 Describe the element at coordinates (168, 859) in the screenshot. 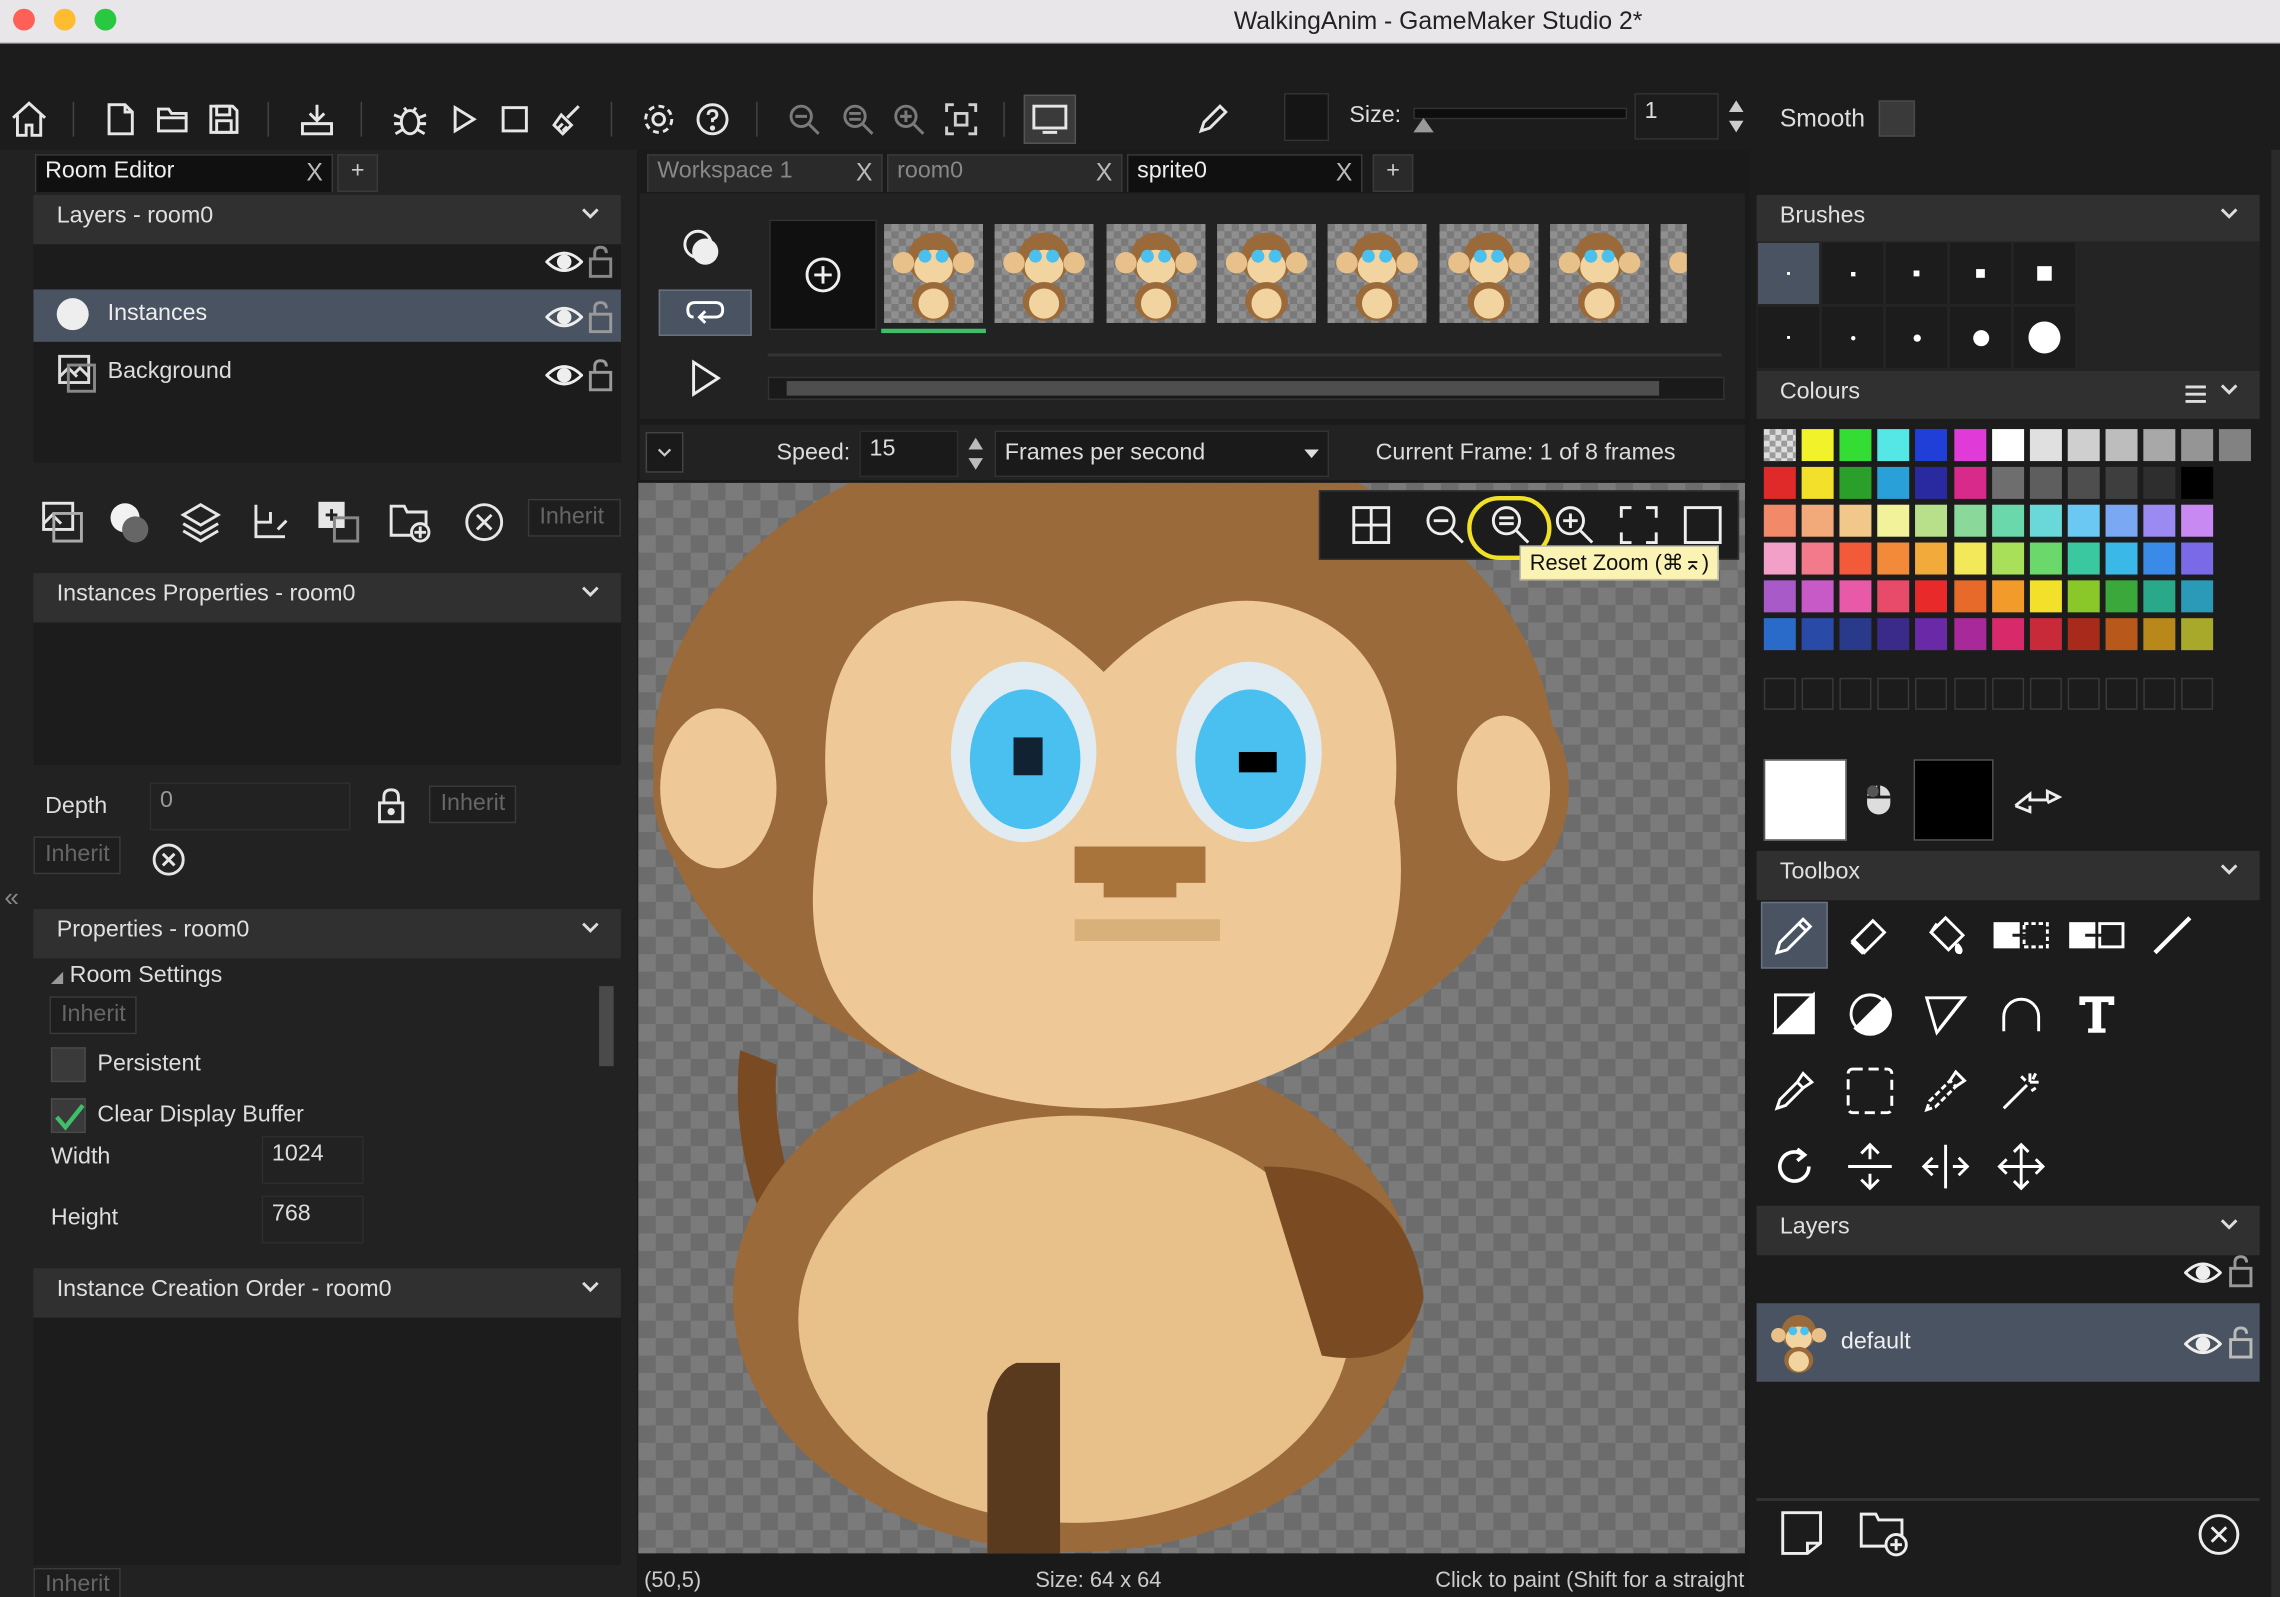

I see `clear-inherit-icon` at that location.